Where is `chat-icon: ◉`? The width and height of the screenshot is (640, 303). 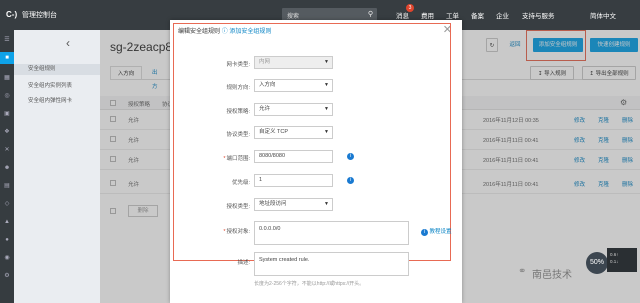 chat-icon: ◉ is located at coordinates (7, 258).